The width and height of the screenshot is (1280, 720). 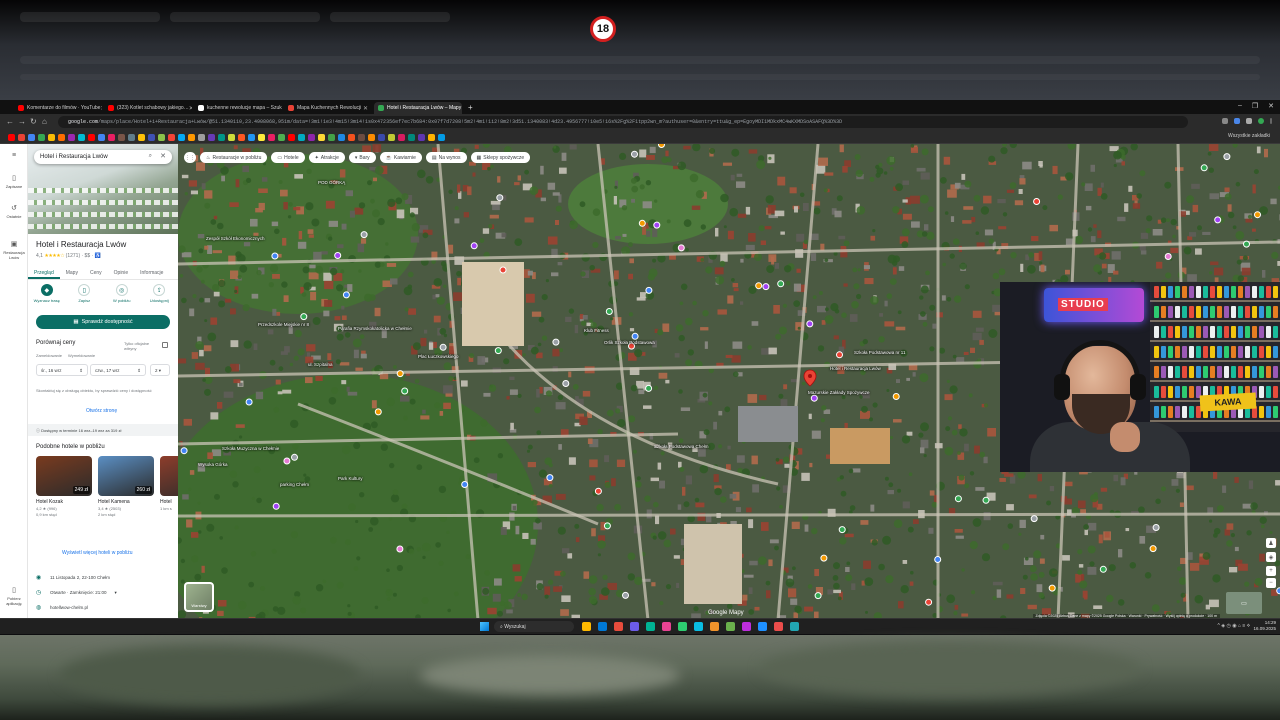 What do you see at coordinates (1271, 583) in the screenshot?
I see `zoom-out-button: −` at bounding box center [1271, 583].